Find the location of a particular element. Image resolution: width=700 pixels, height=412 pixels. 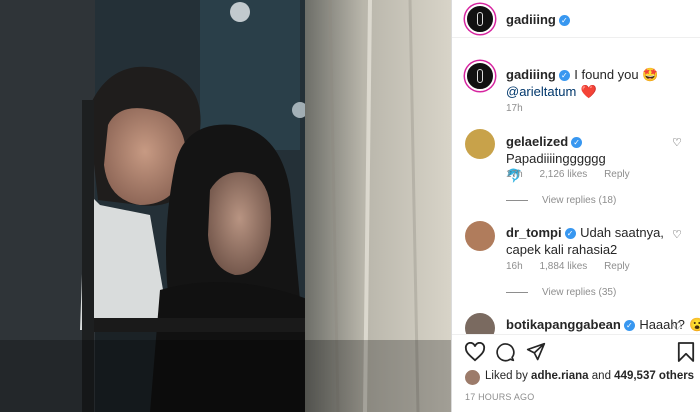

author-row: gadiiing ✓ is located at coordinates (538, 20).